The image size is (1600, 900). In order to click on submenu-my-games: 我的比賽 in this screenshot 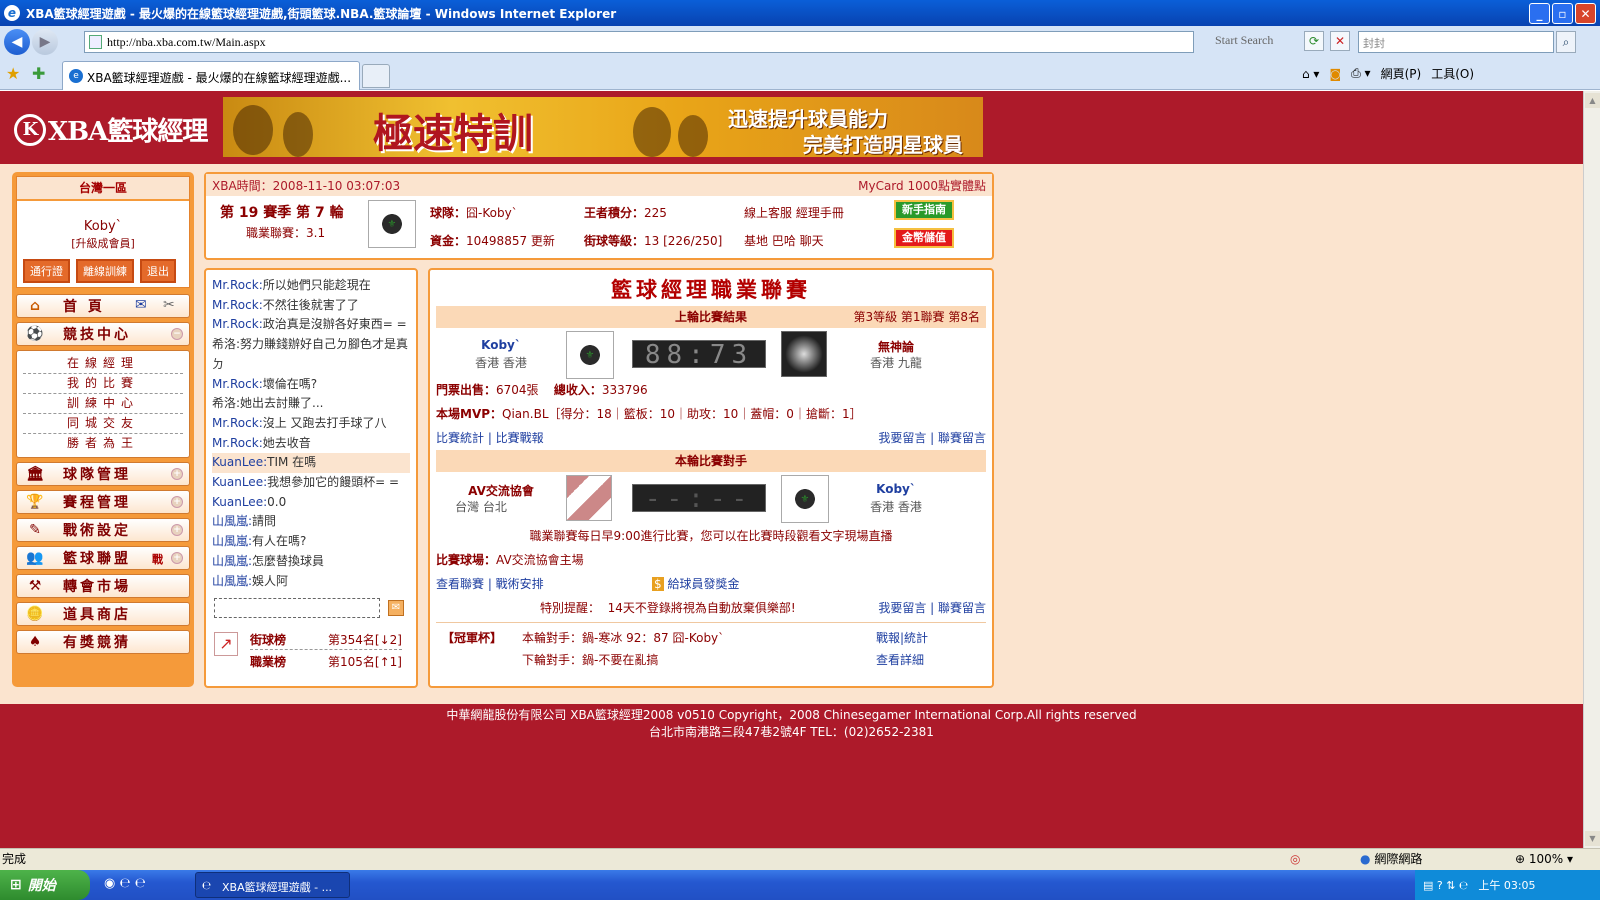, I will do `click(103, 384)`.